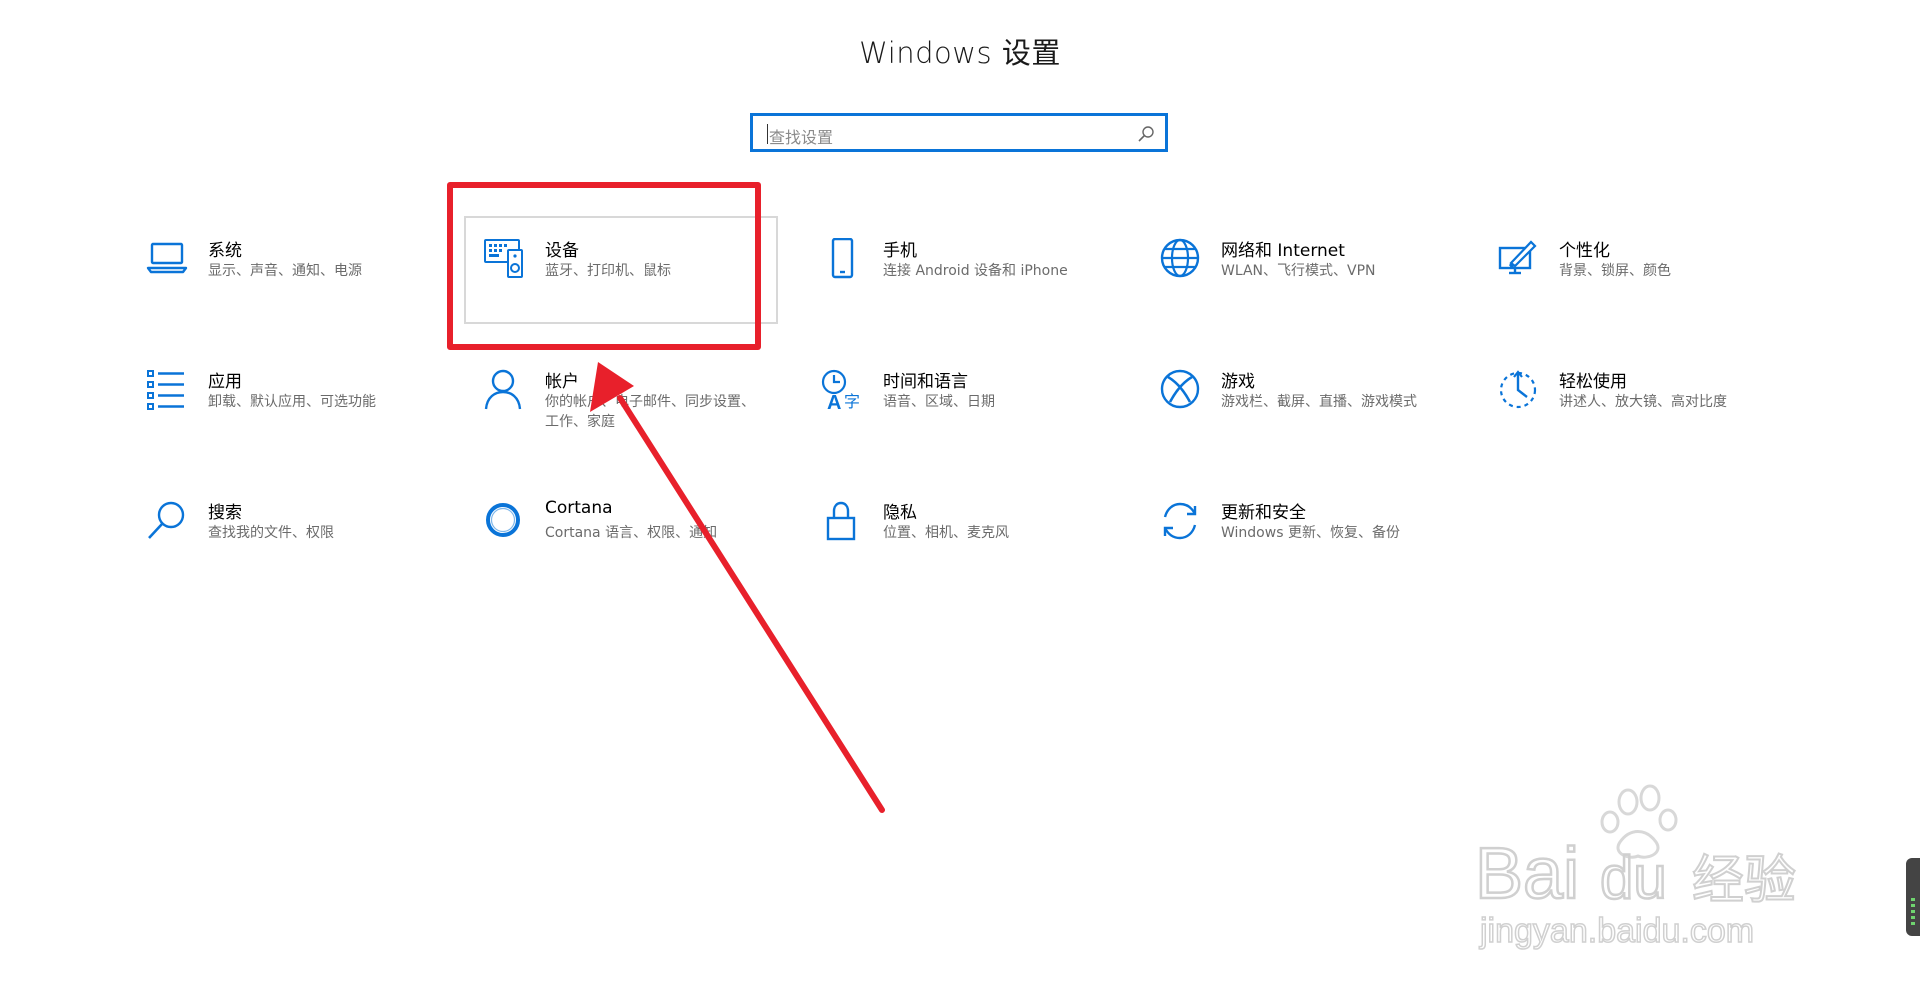  I want to click on tile-cortana: Cortana Cortana 语言、权限、通知, so click(648, 558).